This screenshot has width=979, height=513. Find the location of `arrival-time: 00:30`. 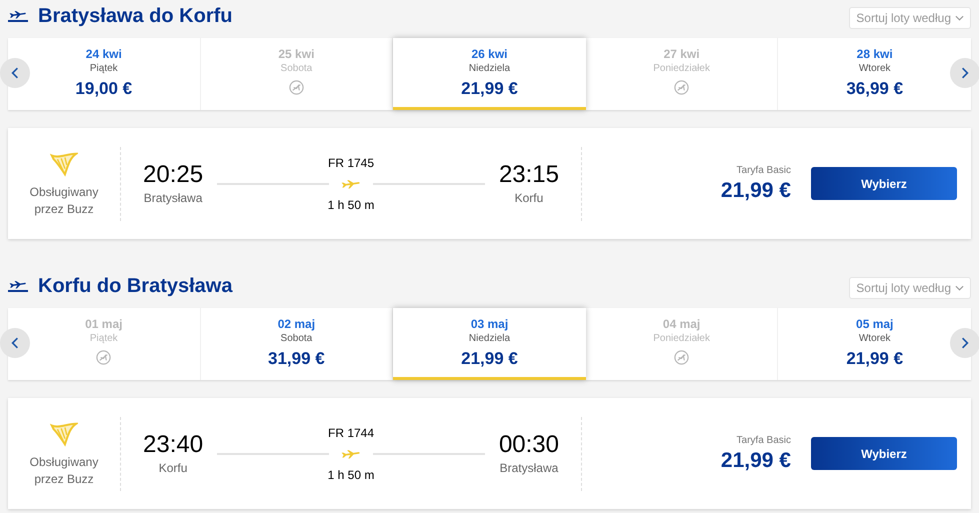

arrival-time: 00:30 is located at coordinates (528, 444).